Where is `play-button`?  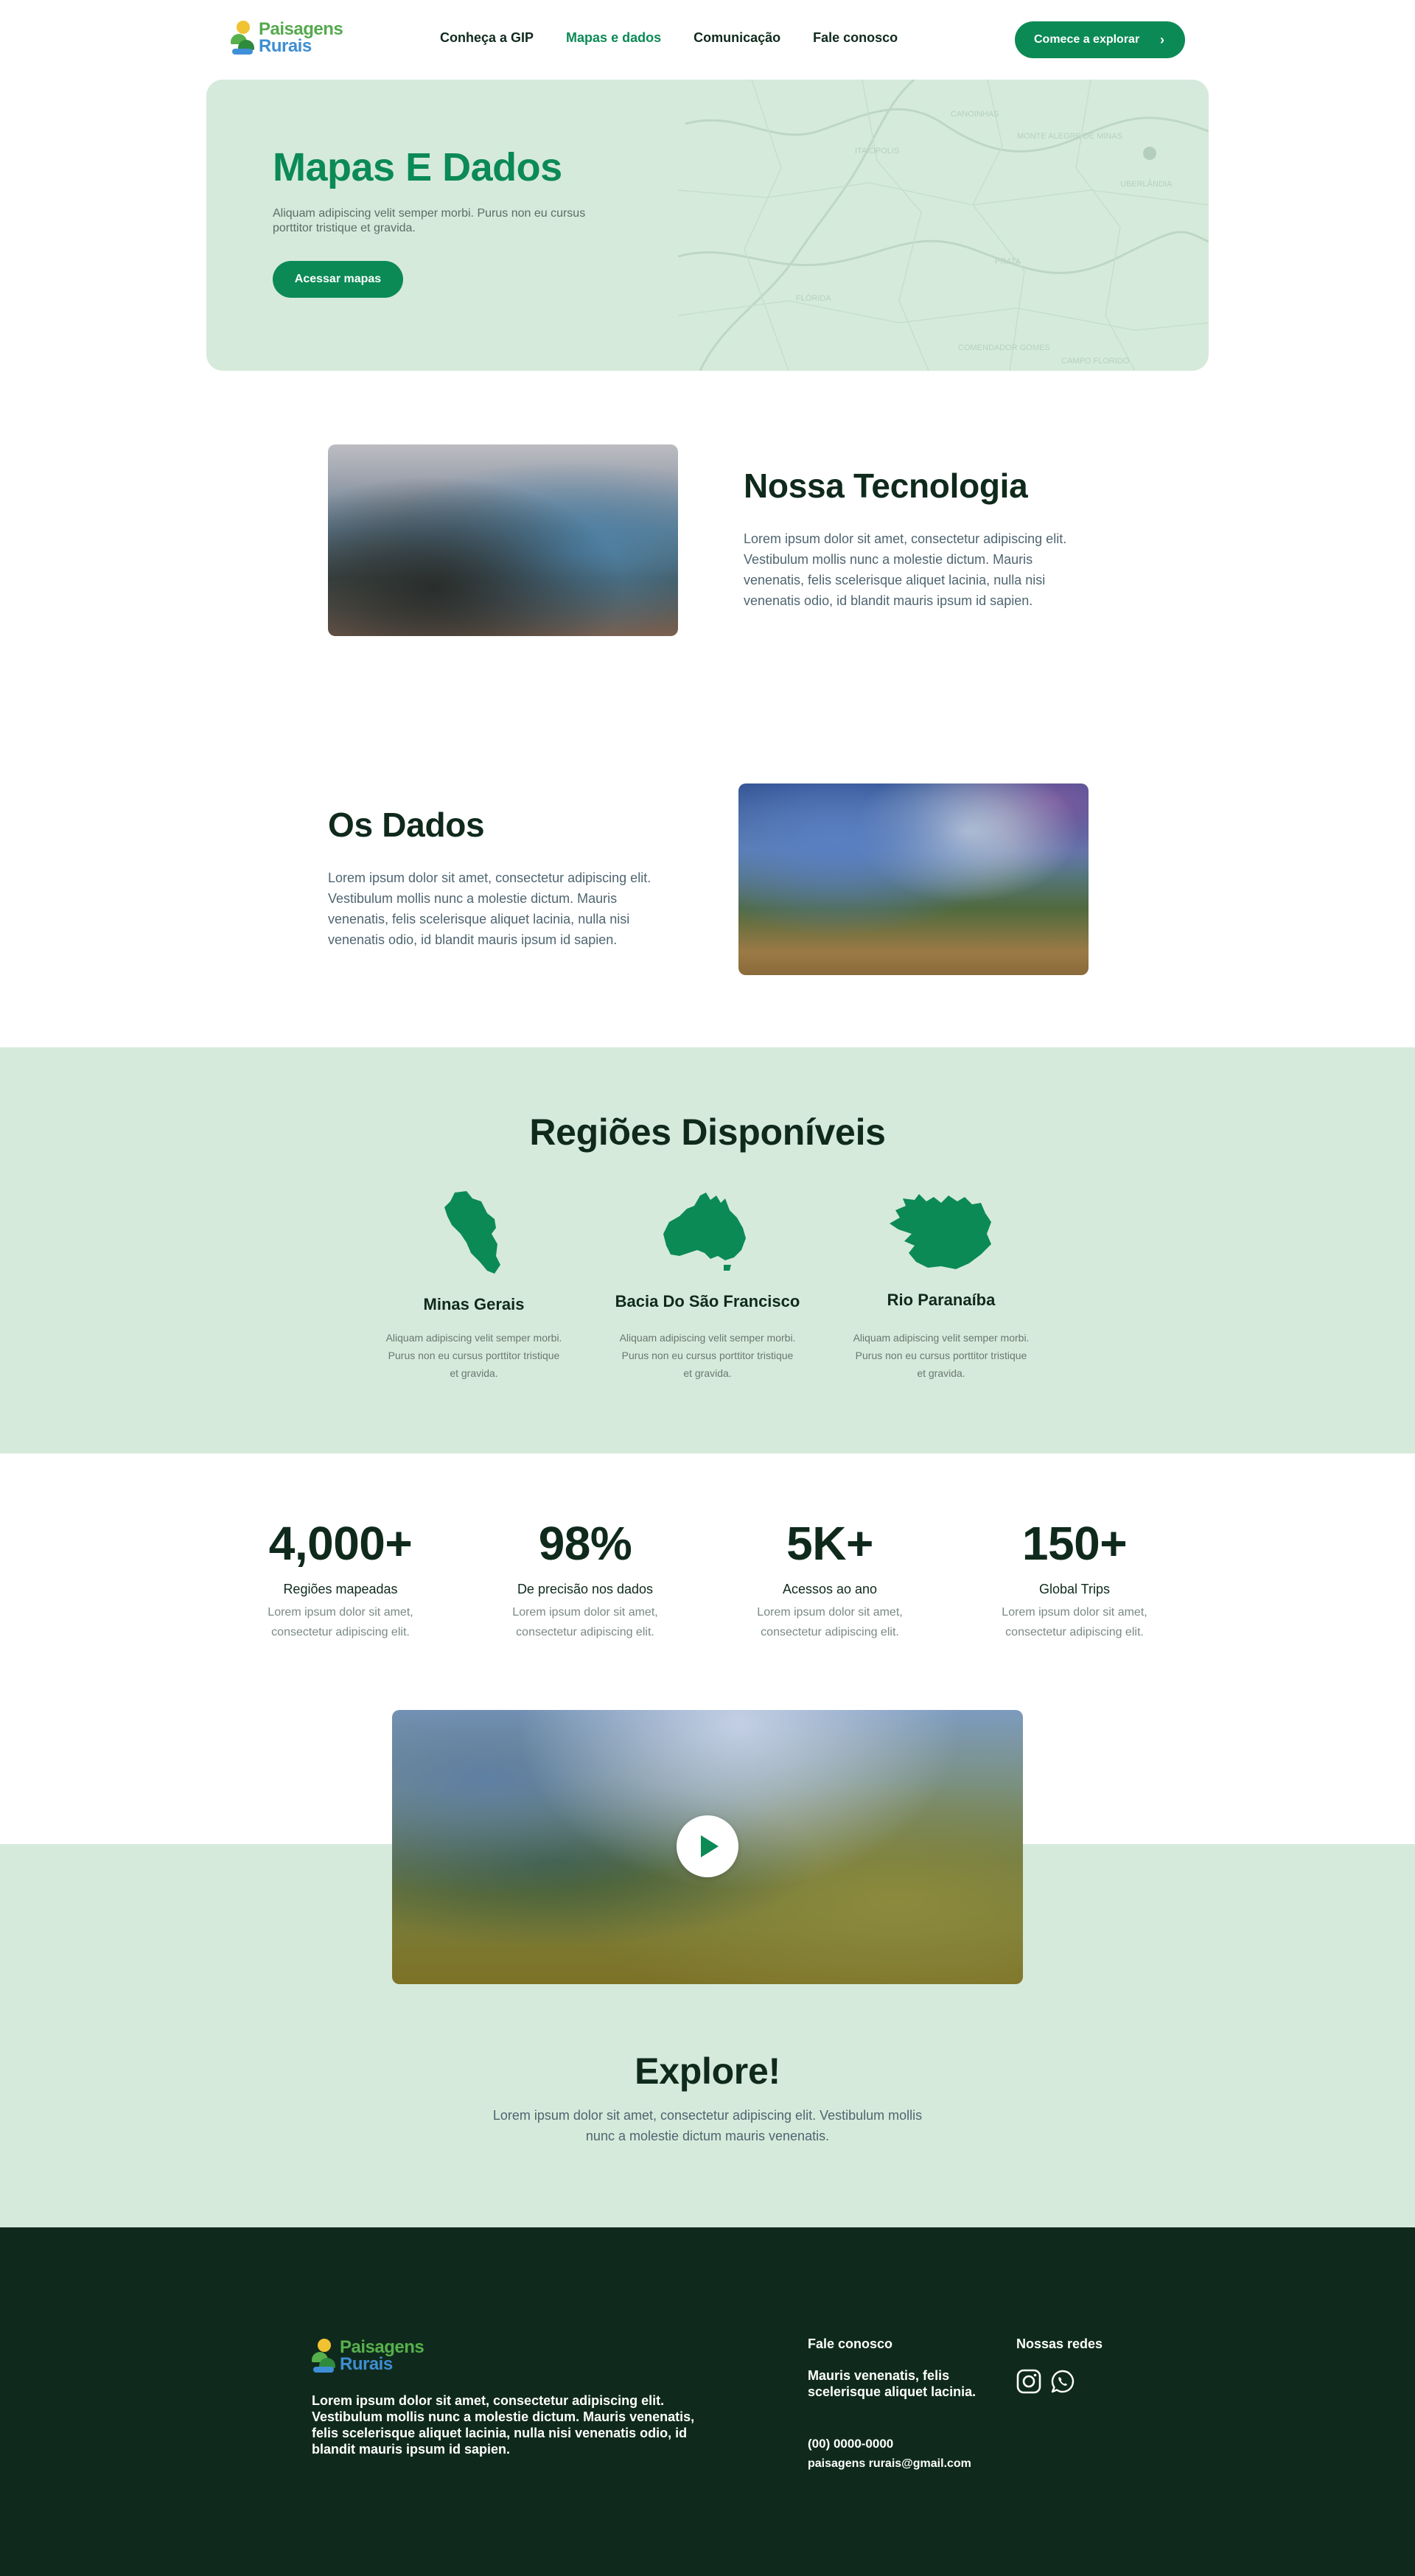
play-button is located at coordinates (707, 1846).